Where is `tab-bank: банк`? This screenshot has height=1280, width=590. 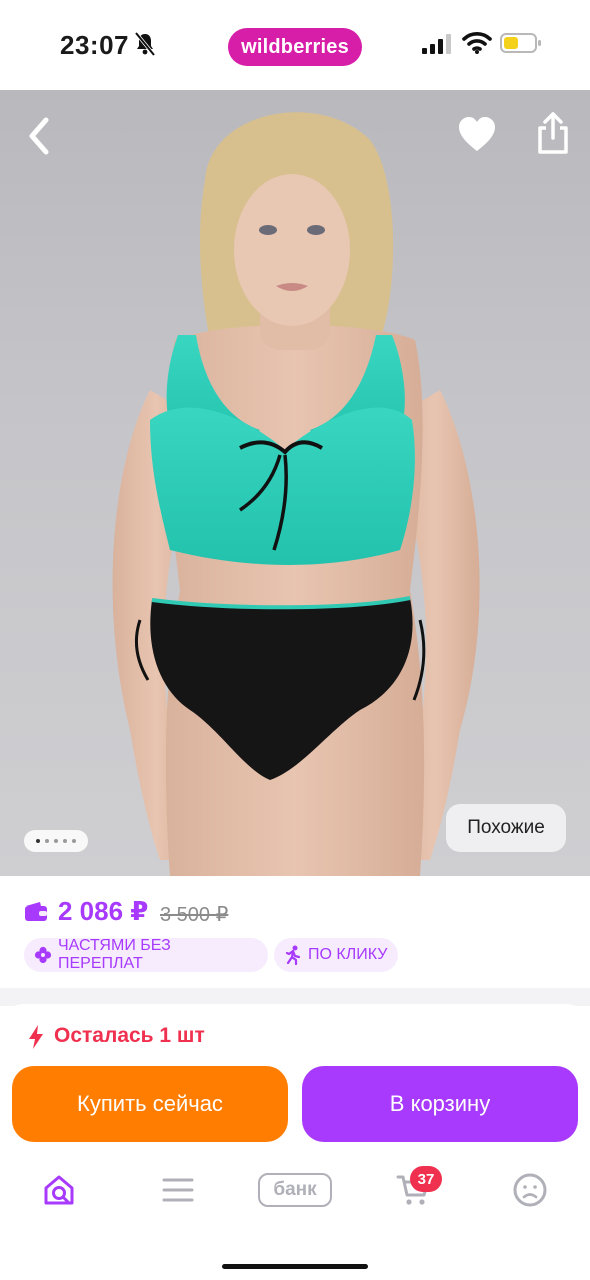 tab-bank: банк is located at coordinates (295, 1190).